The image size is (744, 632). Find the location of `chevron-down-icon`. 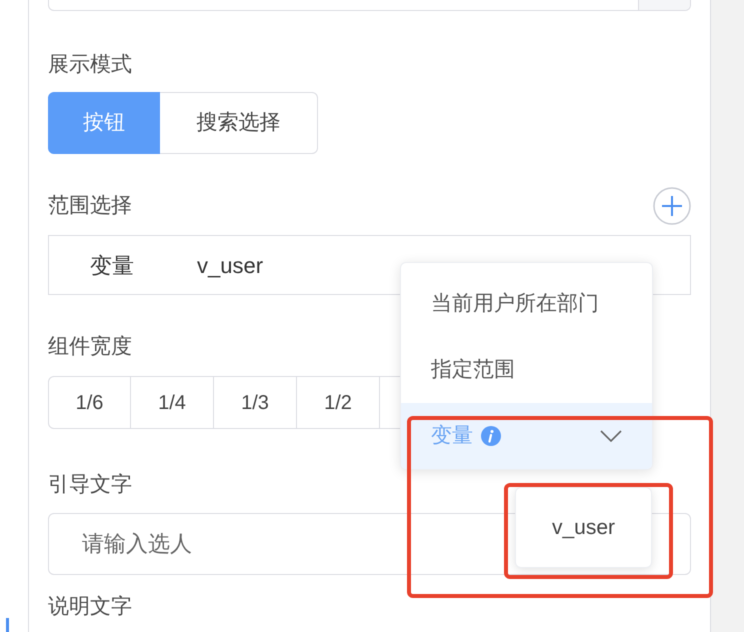

chevron-down-icon is located at coordinates (611, 436).